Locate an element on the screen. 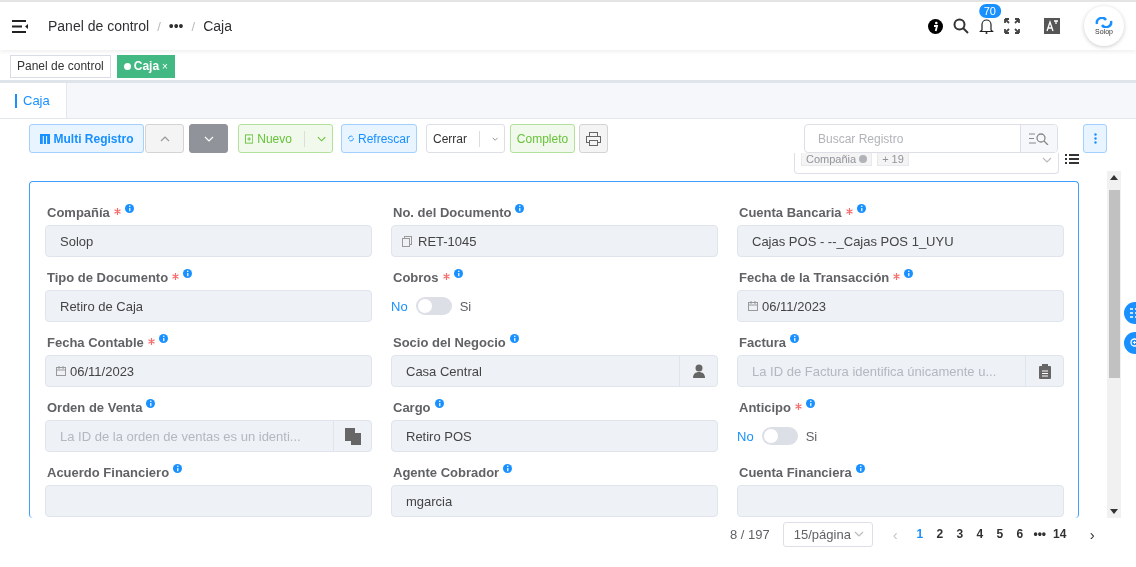  field-label: Cobros is located at coordinates (416, 277).